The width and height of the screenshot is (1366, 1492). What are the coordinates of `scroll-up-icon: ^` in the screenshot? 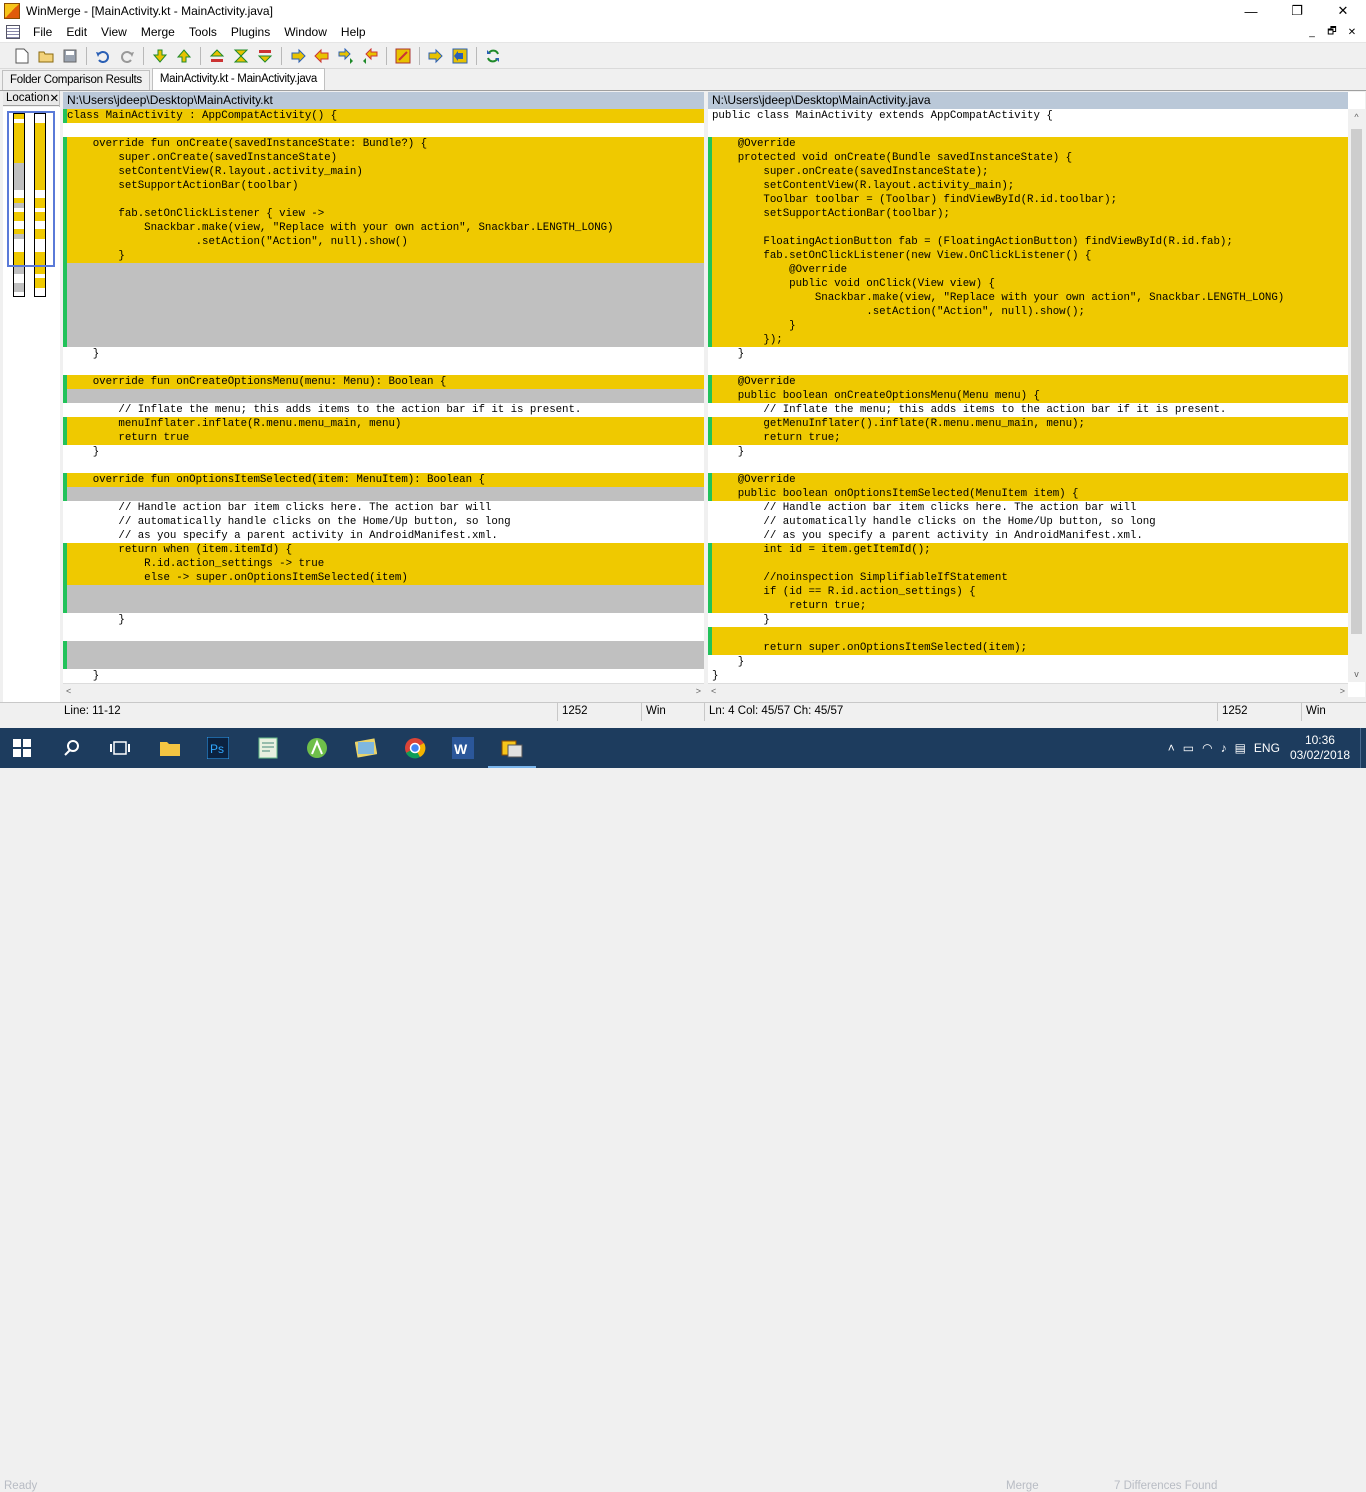 It's located at (1356, 117).